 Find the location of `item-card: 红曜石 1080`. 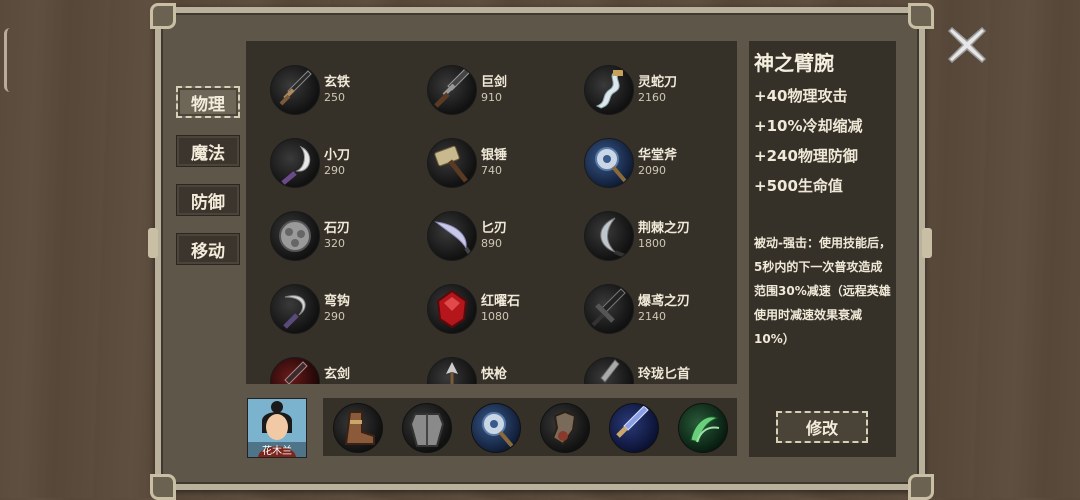

item-card: 红曜石 1080 is located at coordinates (502, 311).